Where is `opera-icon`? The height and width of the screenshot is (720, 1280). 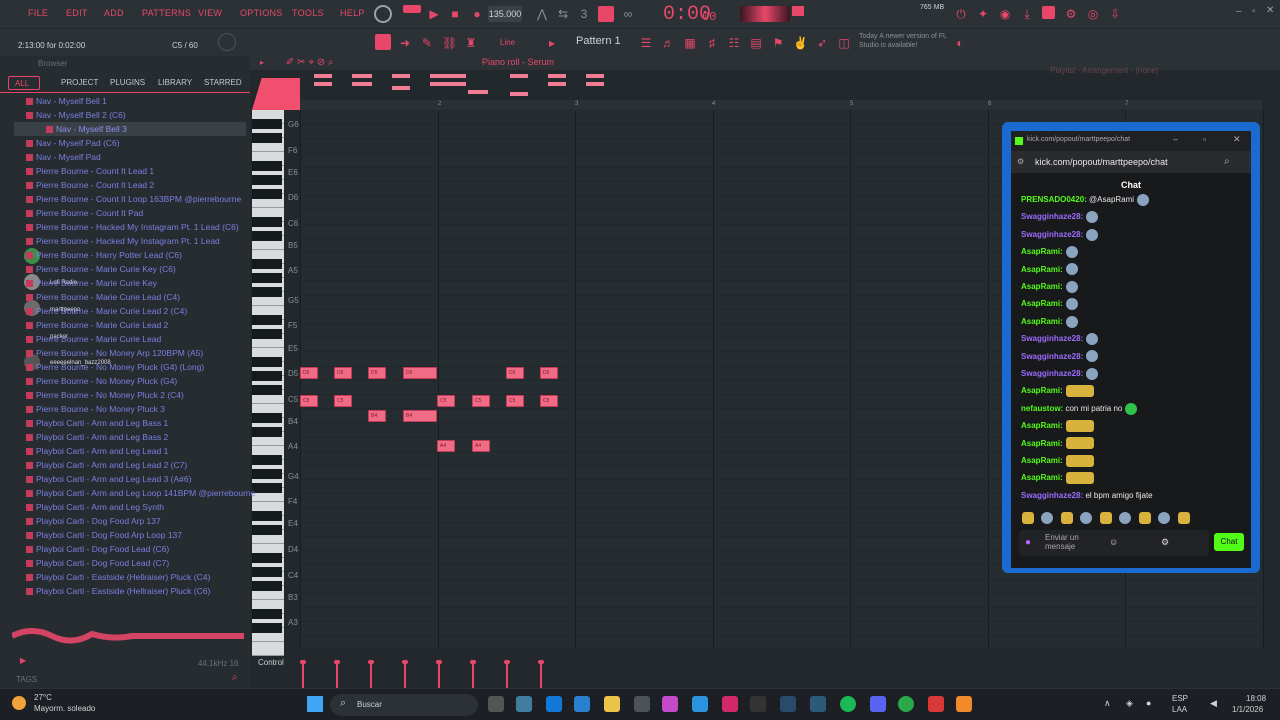 opera-icon is located at coordinates (936, 704).